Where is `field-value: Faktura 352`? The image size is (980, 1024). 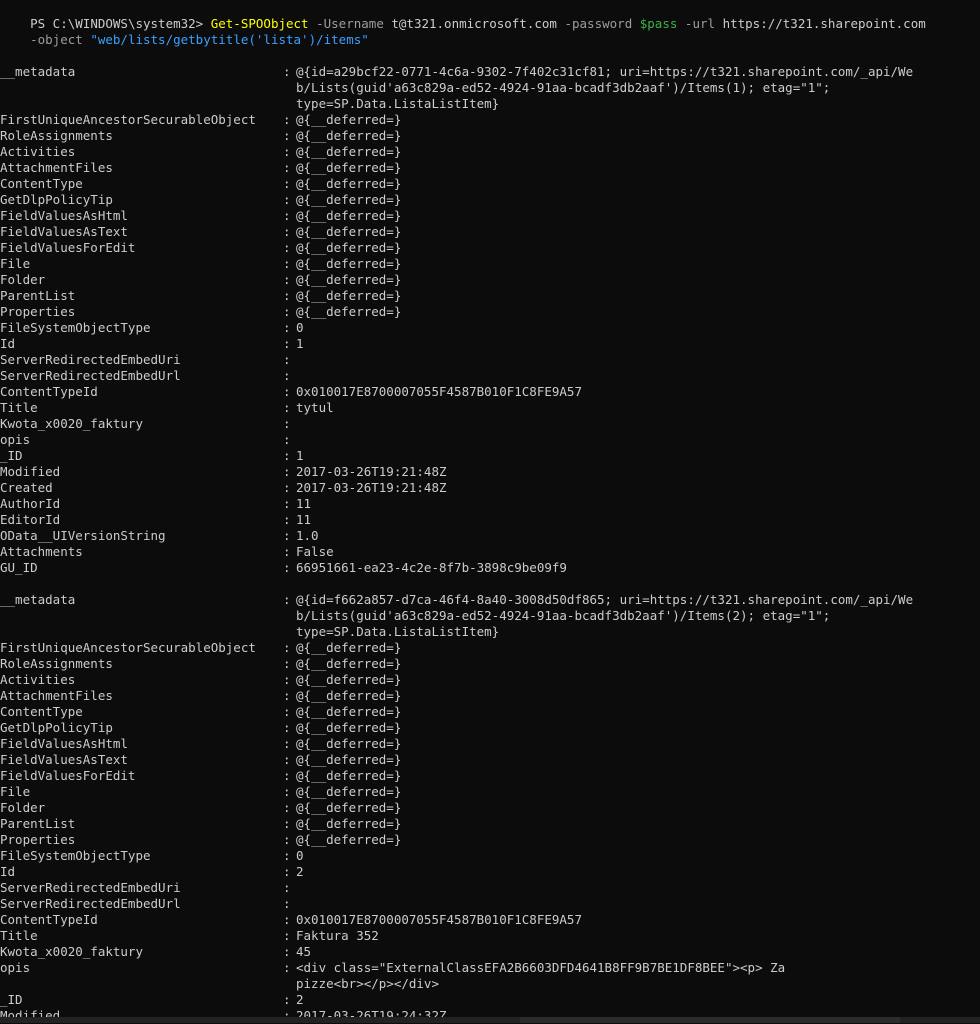
field-value: Faktura 352 is located at coordinates (337, 935).